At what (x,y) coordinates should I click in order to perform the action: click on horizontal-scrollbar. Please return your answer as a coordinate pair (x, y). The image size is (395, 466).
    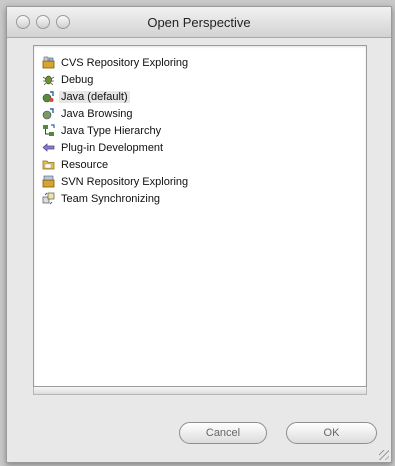
    Looking at the image, I should click on (200, 391).